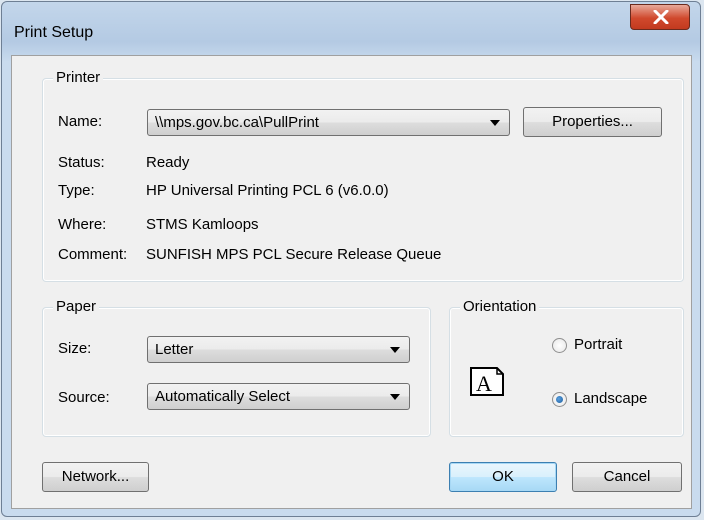 The width and height of the screenshot is (704, 520). I want to click on close-icon, so click(661, 17).